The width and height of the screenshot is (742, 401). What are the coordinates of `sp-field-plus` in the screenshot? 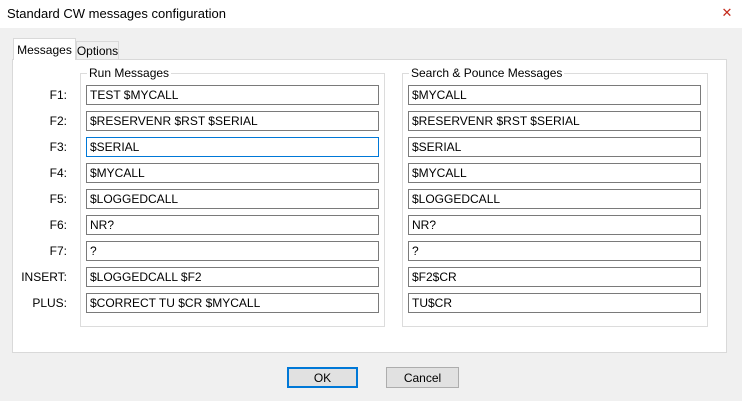 It's located at (554, 303).